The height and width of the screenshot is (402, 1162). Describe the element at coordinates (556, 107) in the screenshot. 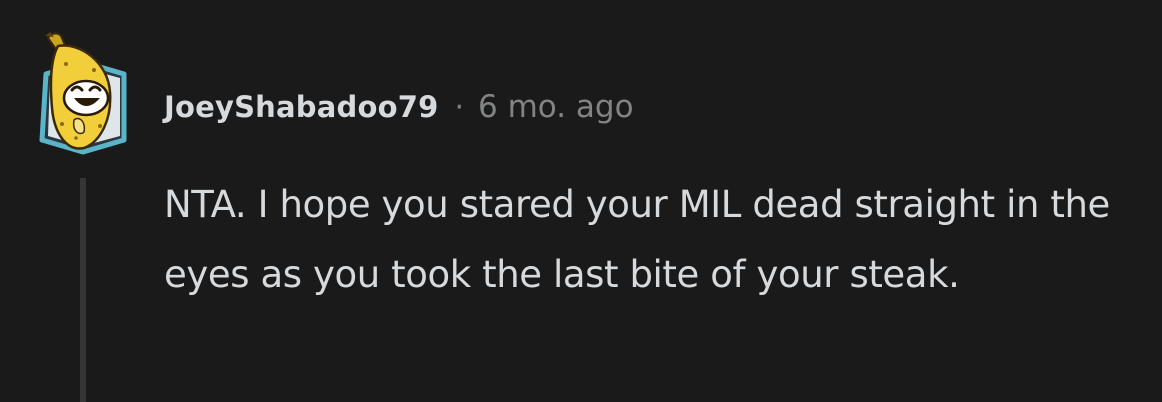

I see `timestamp: 6 mo. ago` at that location.